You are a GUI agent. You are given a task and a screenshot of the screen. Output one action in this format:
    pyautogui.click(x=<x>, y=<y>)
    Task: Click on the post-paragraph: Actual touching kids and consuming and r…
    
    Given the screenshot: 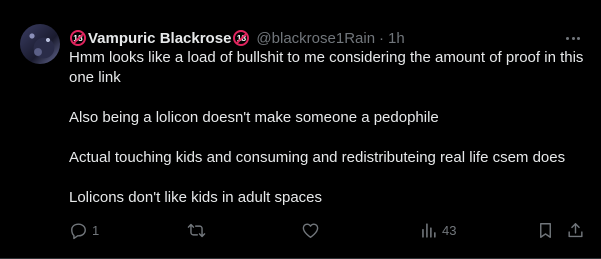 What is the action you would take?
    pyautogui.click(x=317, y=157)
    